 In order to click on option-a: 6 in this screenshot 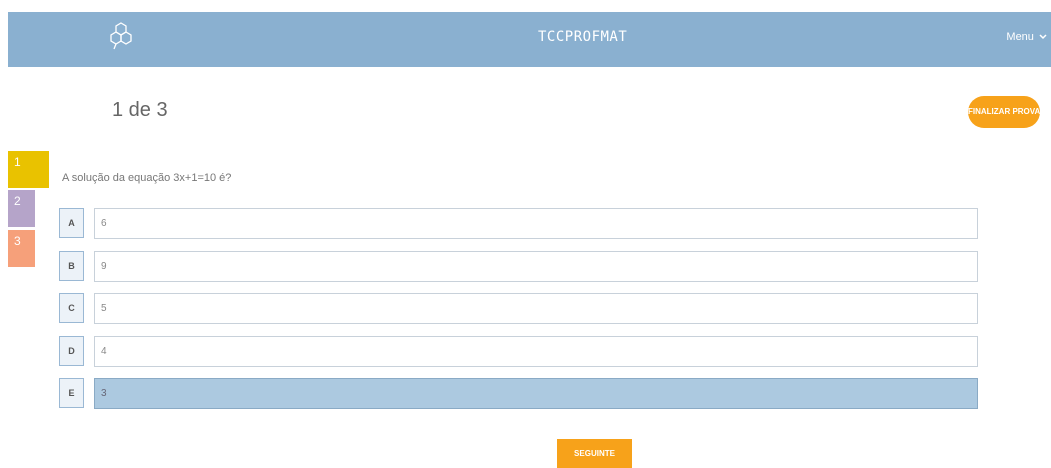, I will do `click(536, 223)`.